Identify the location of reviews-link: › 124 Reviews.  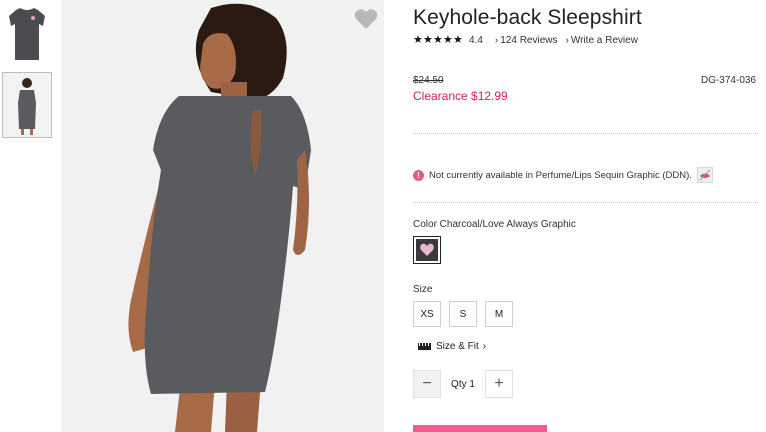
(526, 40).